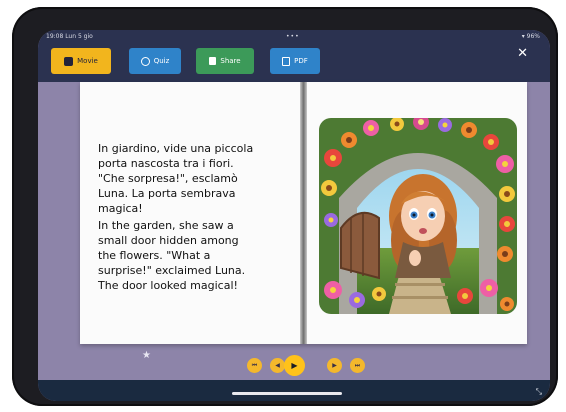 Image resolution: width=566 pixels, height=412 pixels. What do you see at coordinates (145, 61) in the screenshot?
I see `quiz-icon` at bounding box center [145, 61].